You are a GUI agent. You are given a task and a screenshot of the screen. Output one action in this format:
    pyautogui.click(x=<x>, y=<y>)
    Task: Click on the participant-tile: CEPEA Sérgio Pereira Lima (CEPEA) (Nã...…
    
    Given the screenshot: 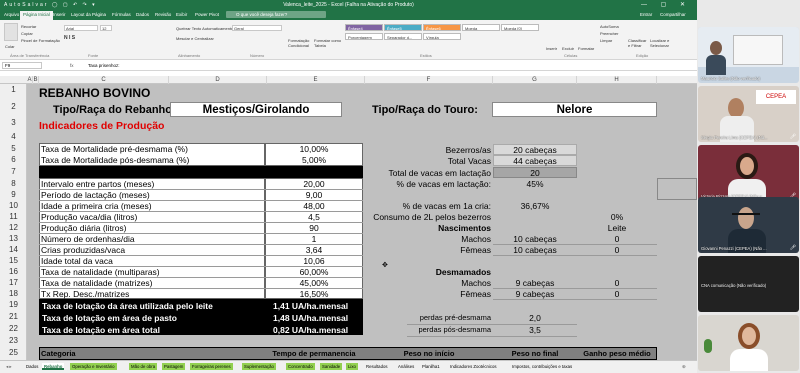 What is the action you would take?
    pyautogui.click(x=748, y=114)
    